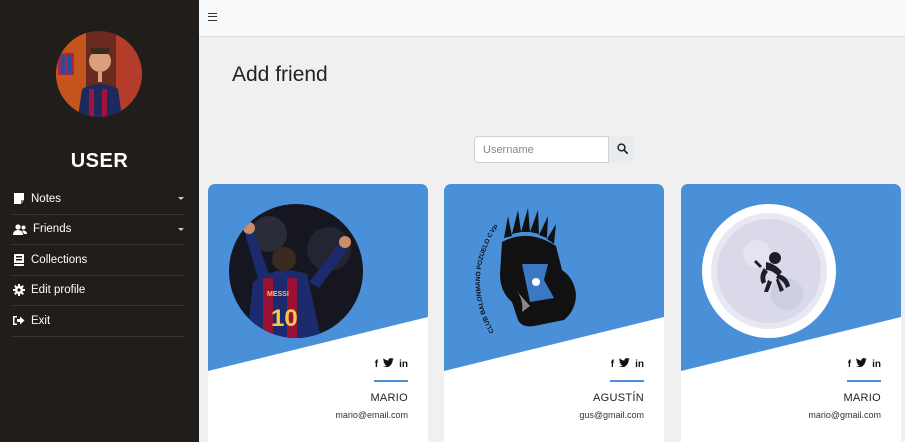  Describe the element at coordinates (99, 74) in the screenshot. I see `avatar` at that location.